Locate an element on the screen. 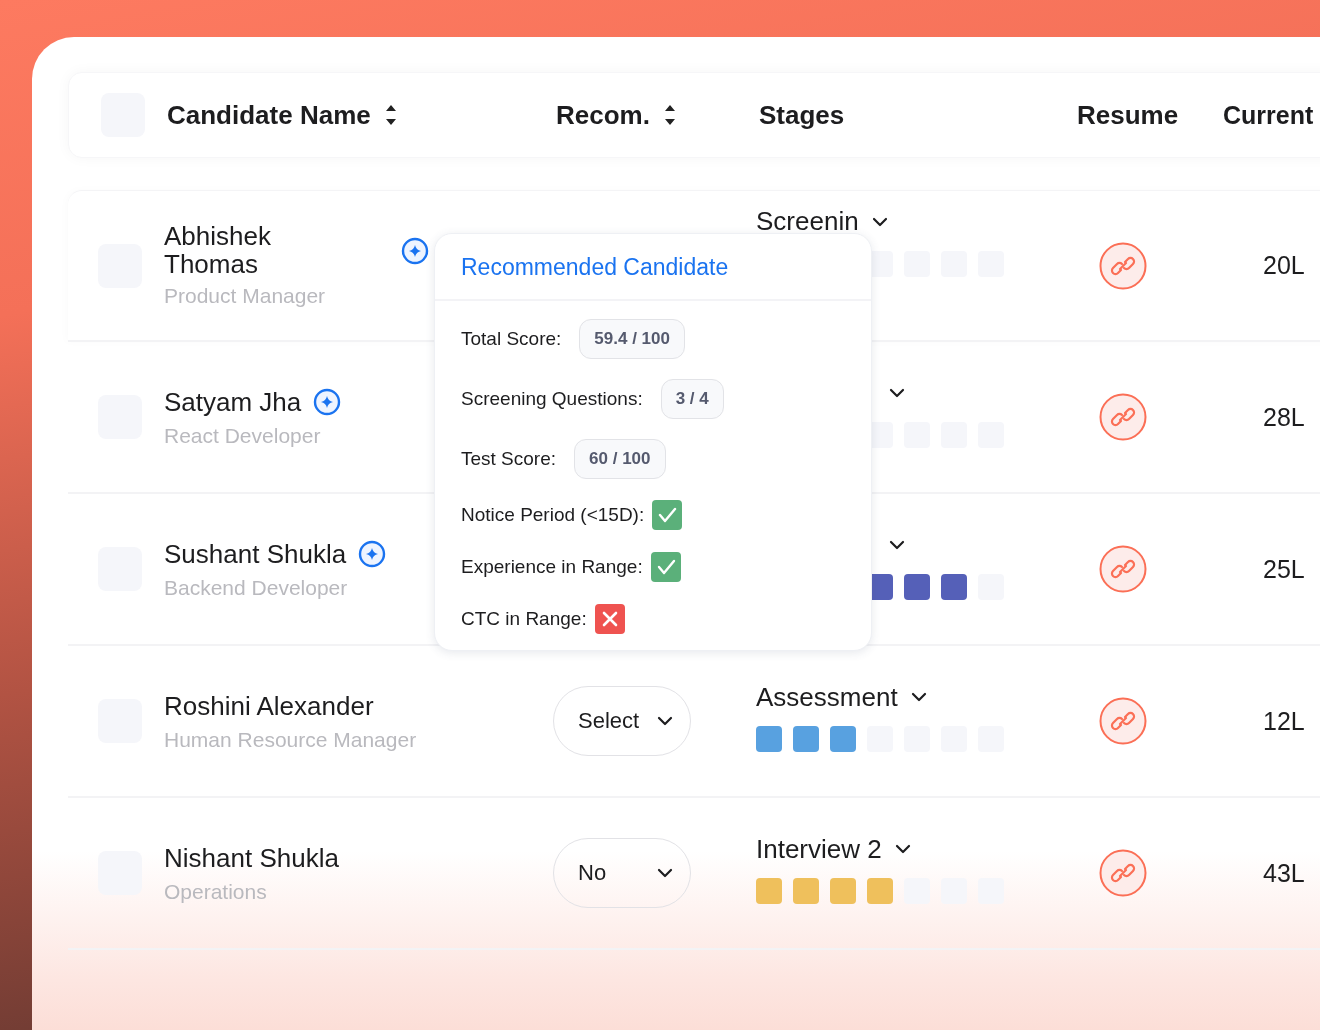 This screenshot has height=1030, width=1320. score-badge: 60 / 100 is located at coordinates (620, 459).